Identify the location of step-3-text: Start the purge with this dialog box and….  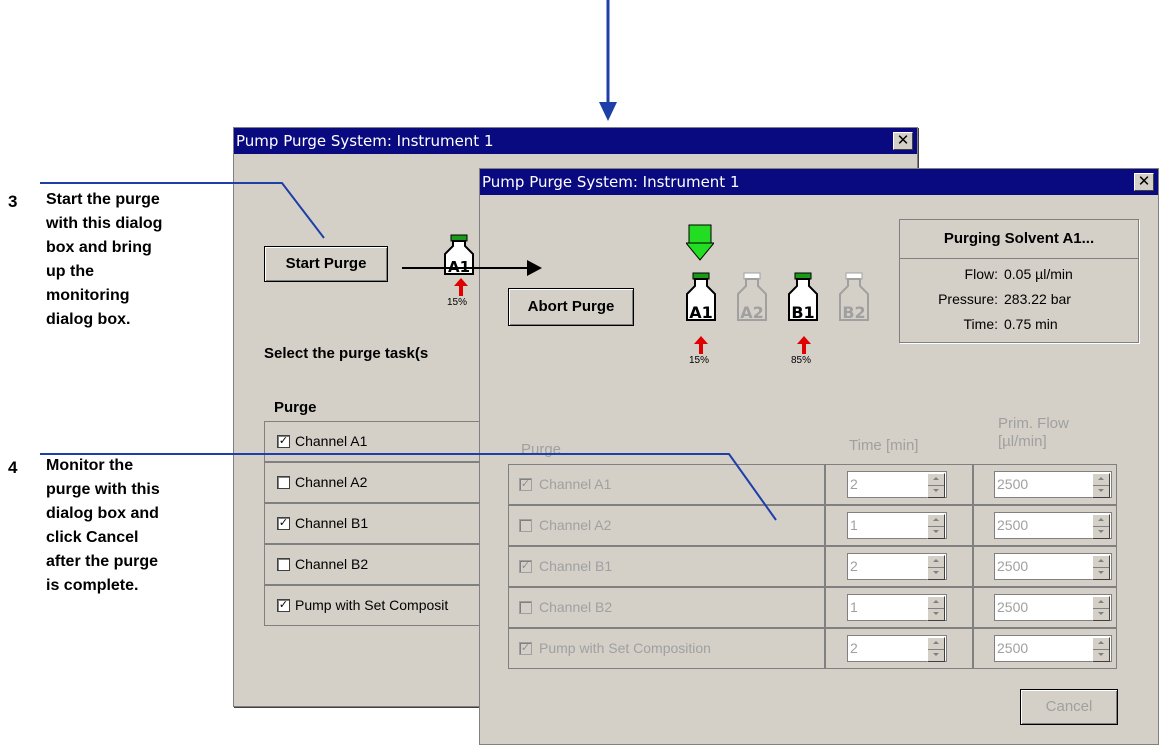
(104, 259).